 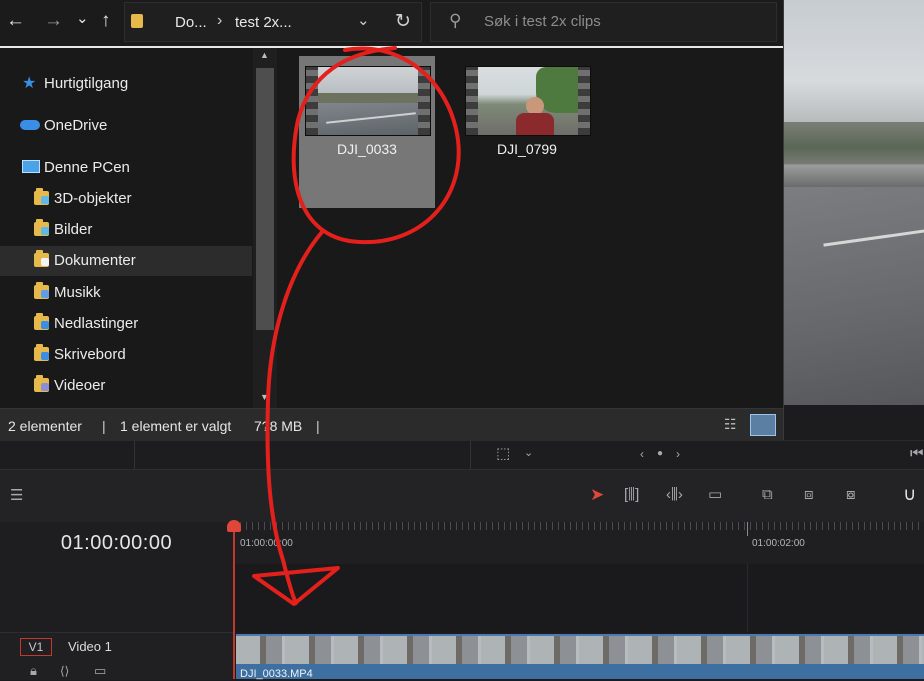 What do you see at coordinates (747, 598) in the screenshot?
I see `grid-line` at bounding box center [747, 598].